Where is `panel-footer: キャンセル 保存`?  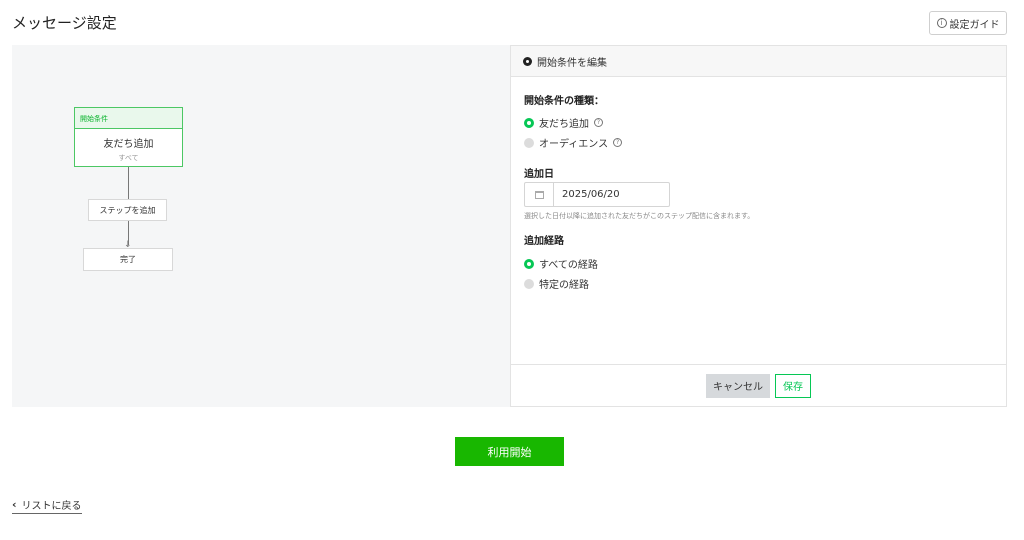
panel-footer: キャンセル 保存 is located at coordinates (758, 385).